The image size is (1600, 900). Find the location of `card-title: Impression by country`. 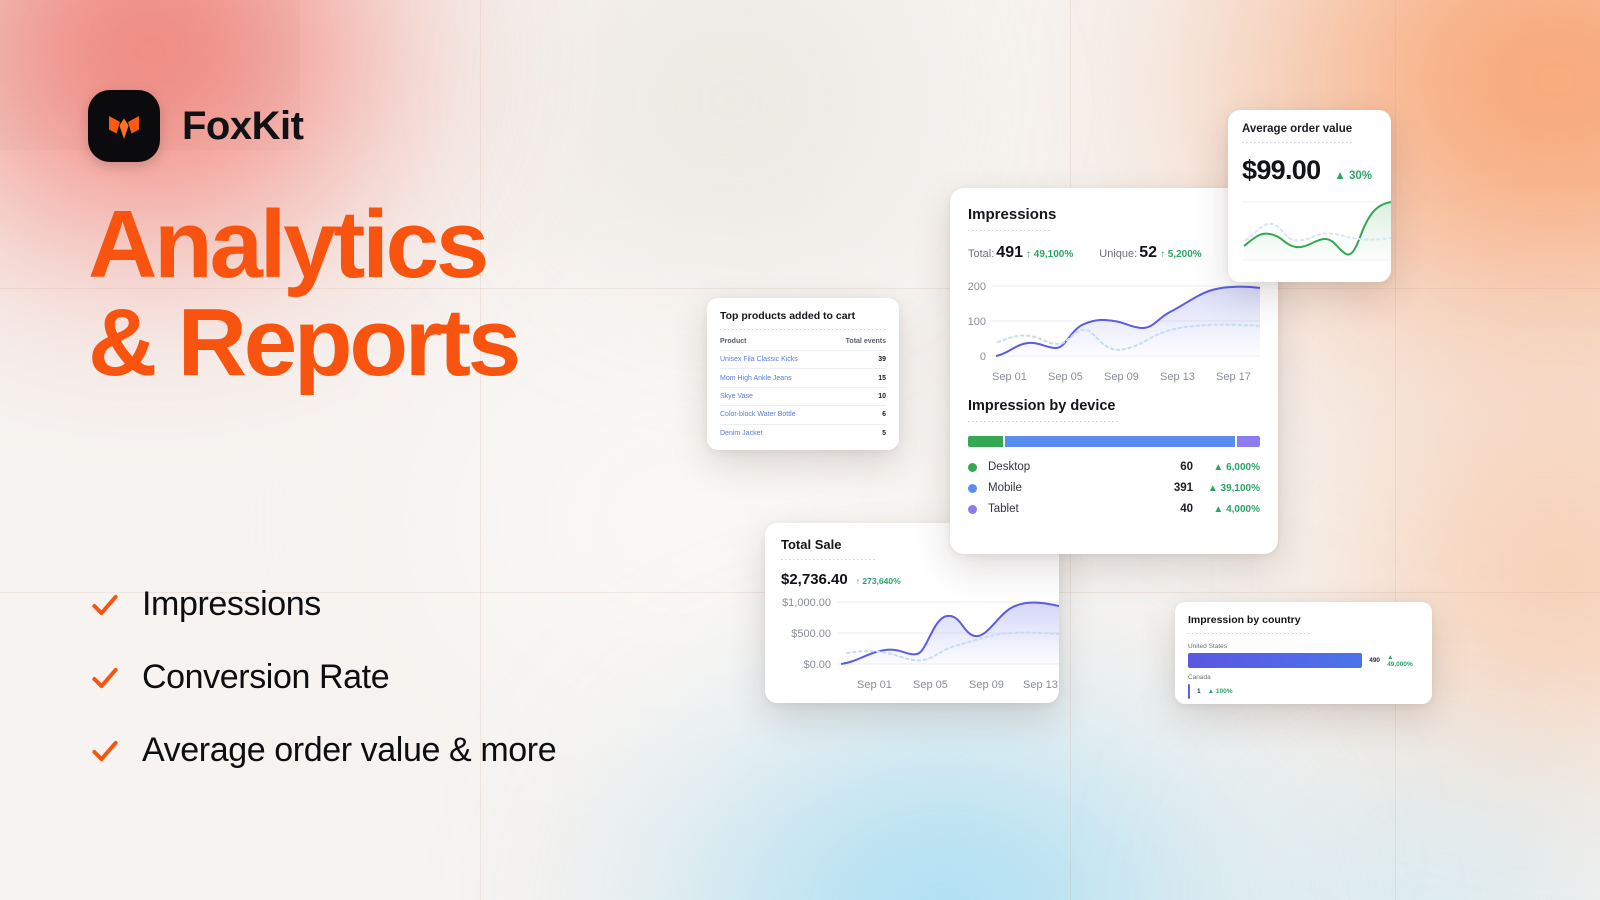

card-title: Impression by country is located at coordinates (1244, 620).